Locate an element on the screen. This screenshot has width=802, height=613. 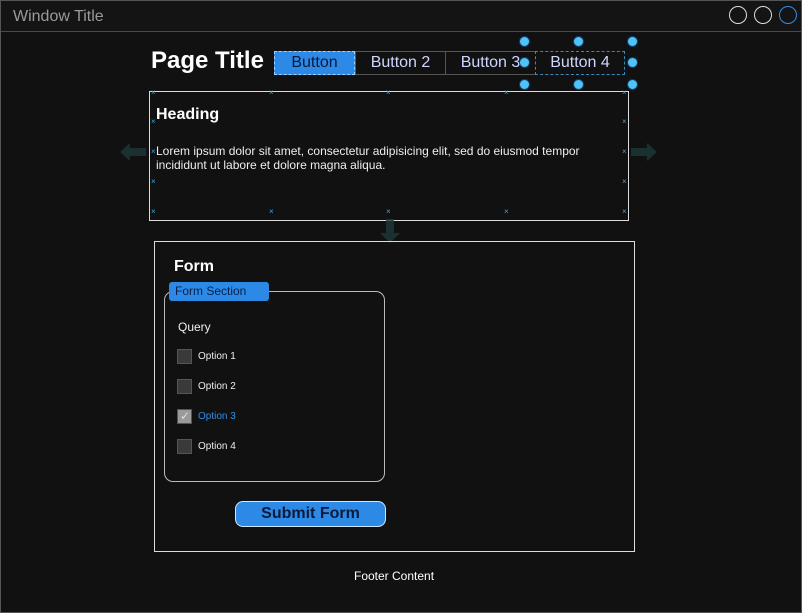
checked-checkbox-icon is located at coordinates (184, 416).